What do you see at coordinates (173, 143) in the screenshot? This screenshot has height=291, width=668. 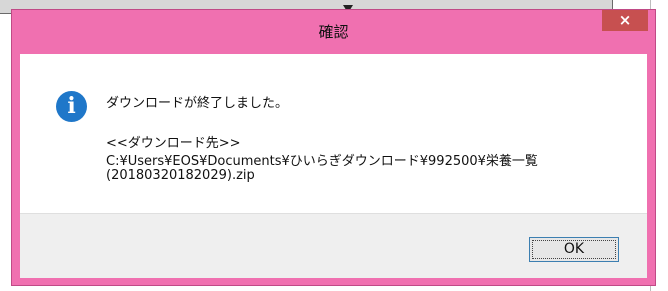 I see `download-destination-label: <<ダウンロード先>>` at bounding box center [173, 143].